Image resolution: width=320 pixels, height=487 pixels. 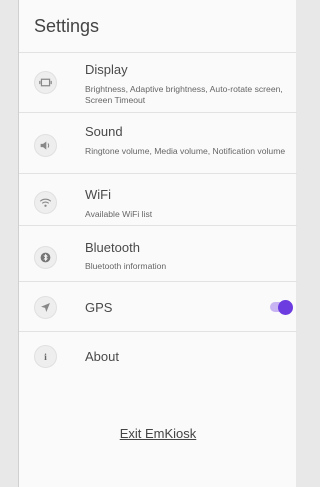 What do you see at coordinates (285, 307) in the screenshot?
I see `toggle-thumb` at bounding box center [285, 307].